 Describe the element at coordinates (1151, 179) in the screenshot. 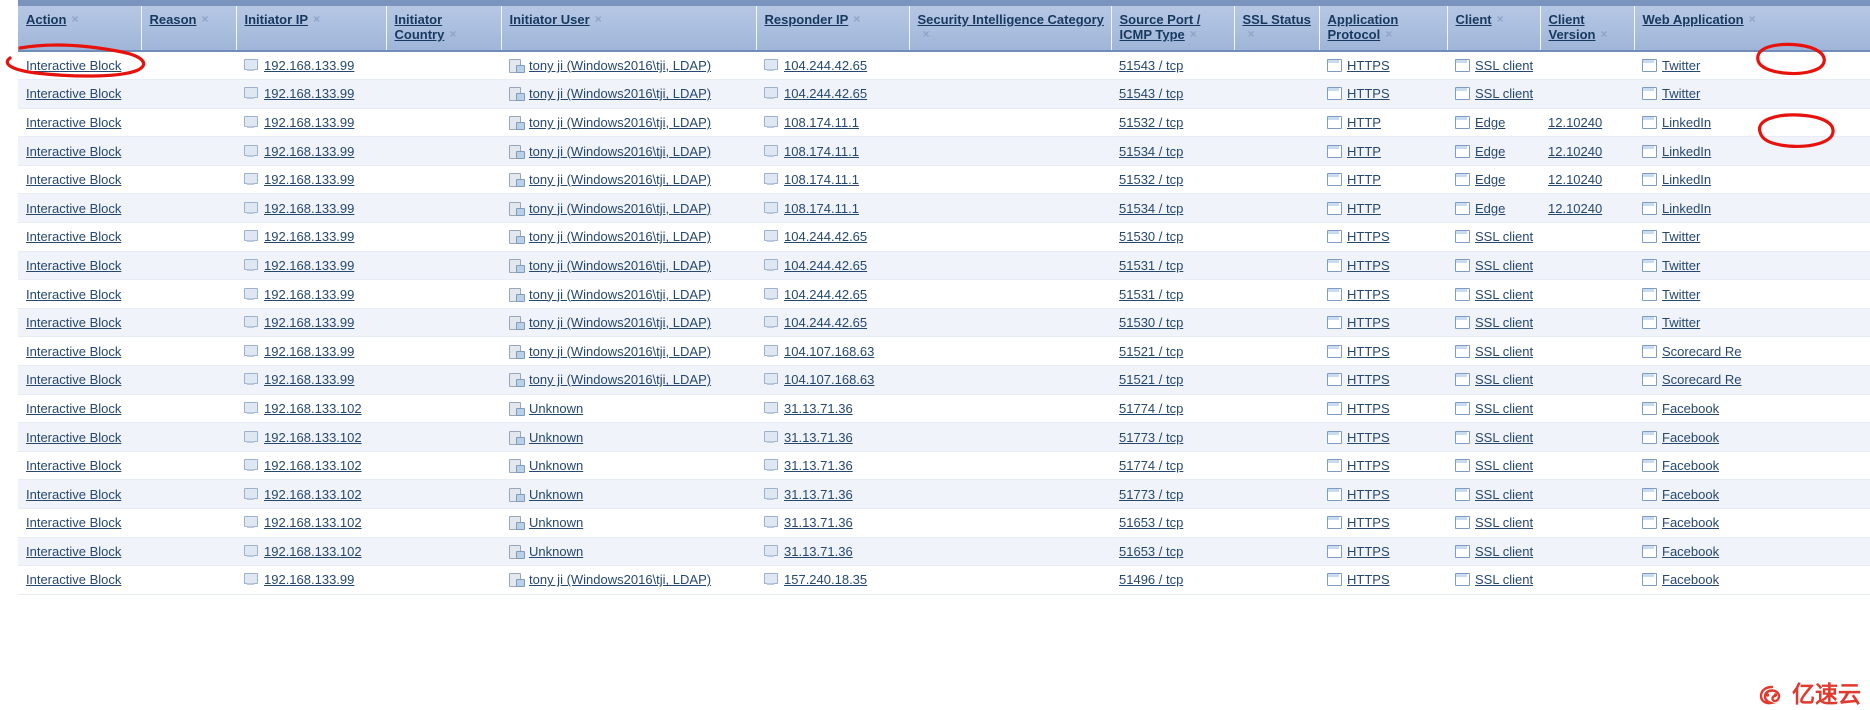

I see `source-port-link: 51532 / tcp` at that location.